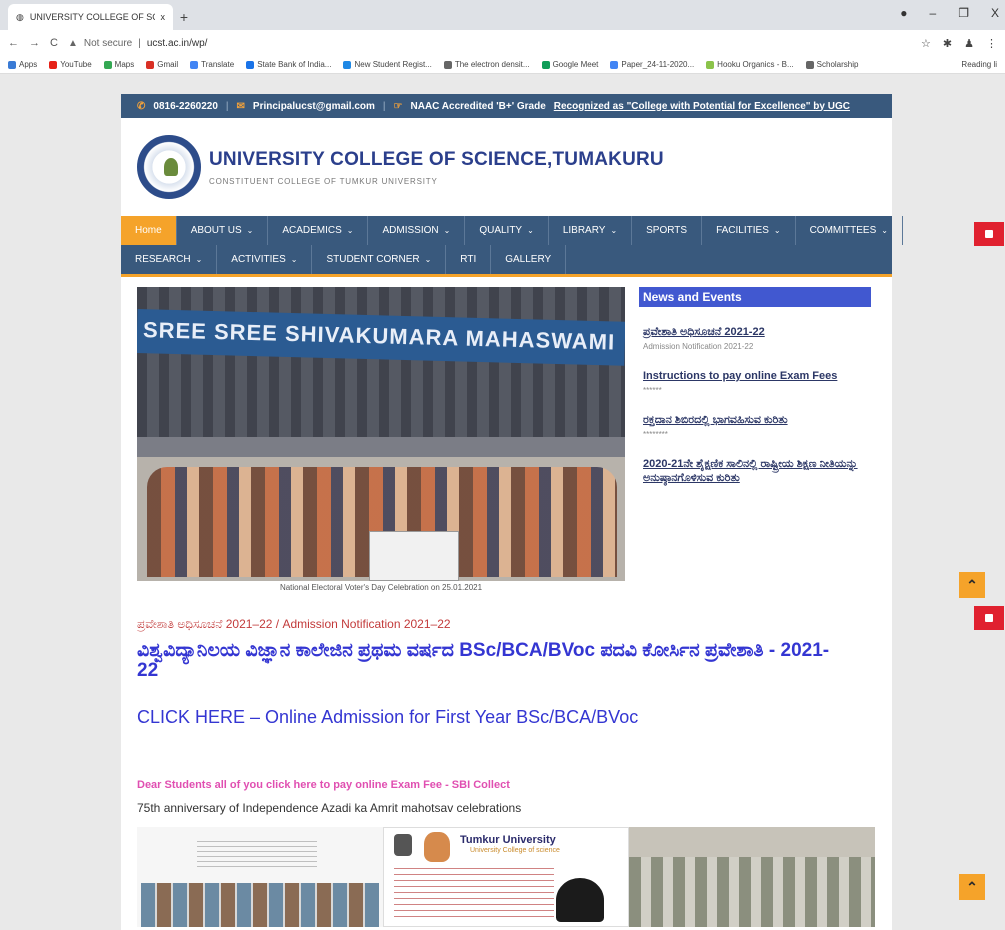 This screenshot has height=930, width=1005. What do you see at coordinates (163, 17) in the screenshot?
I see `close-tab-icon: x` at bounding box center [163, 17].